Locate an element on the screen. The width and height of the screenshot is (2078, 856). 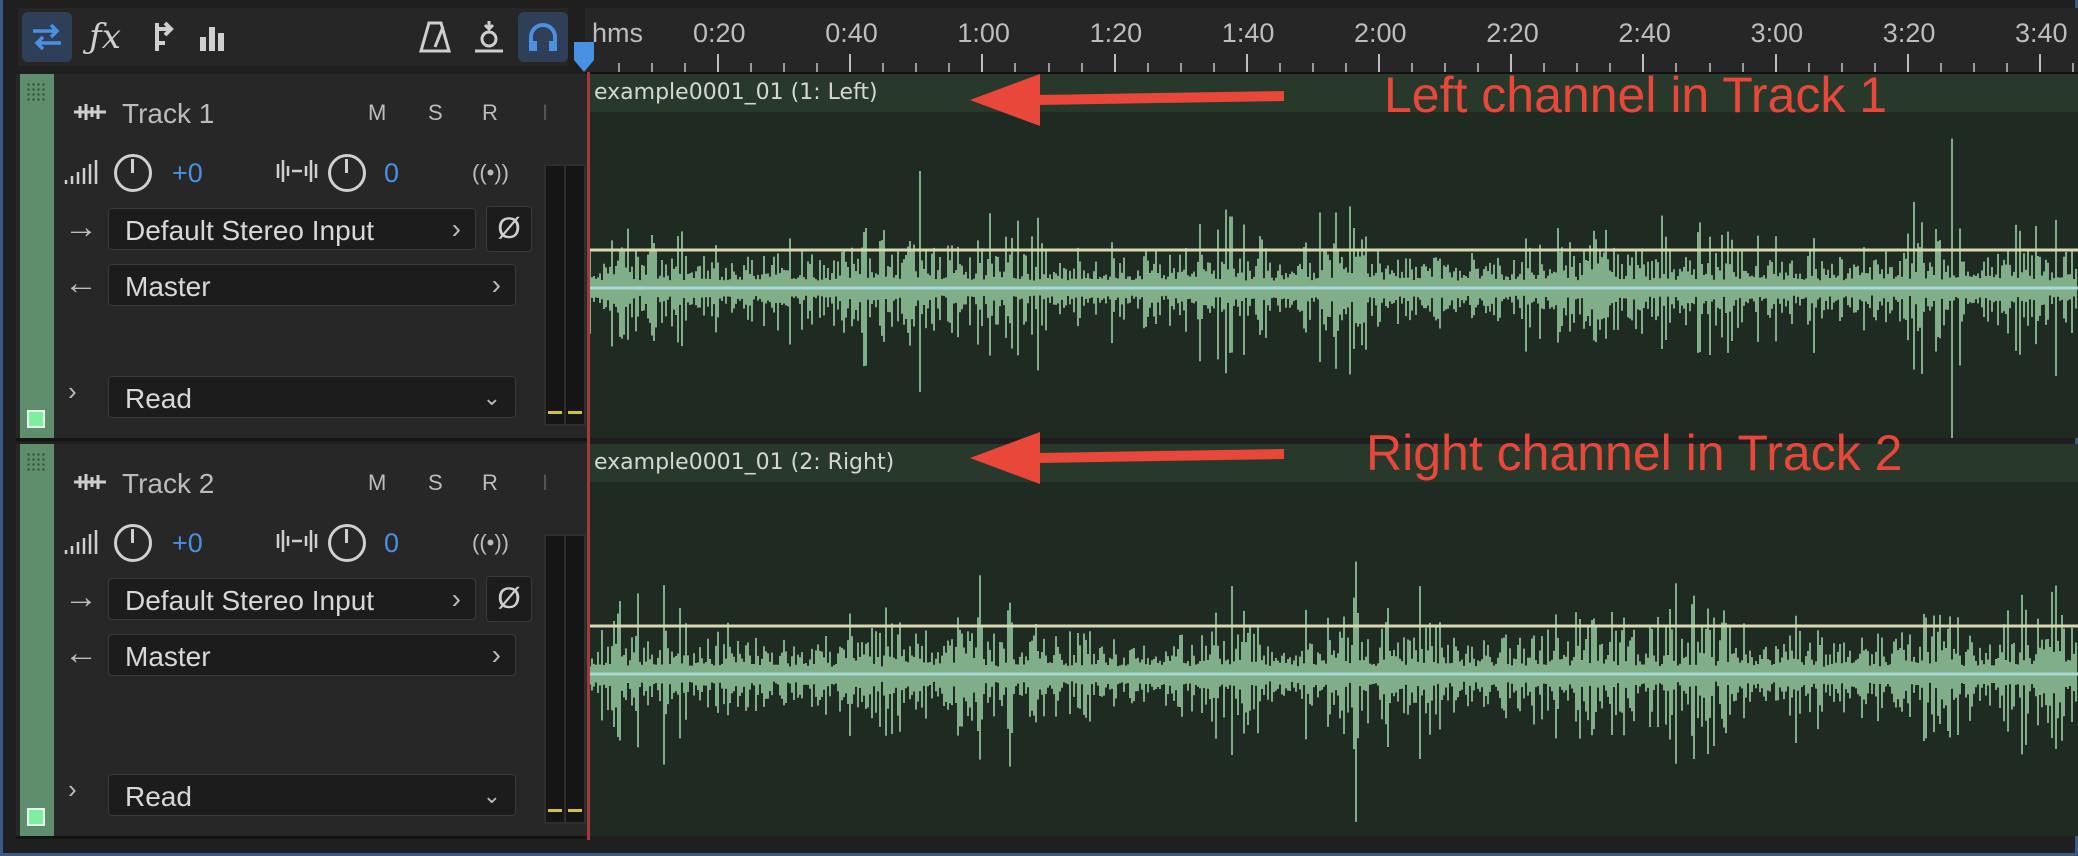
eq-bars-icon is located at coordinates (213, 37).